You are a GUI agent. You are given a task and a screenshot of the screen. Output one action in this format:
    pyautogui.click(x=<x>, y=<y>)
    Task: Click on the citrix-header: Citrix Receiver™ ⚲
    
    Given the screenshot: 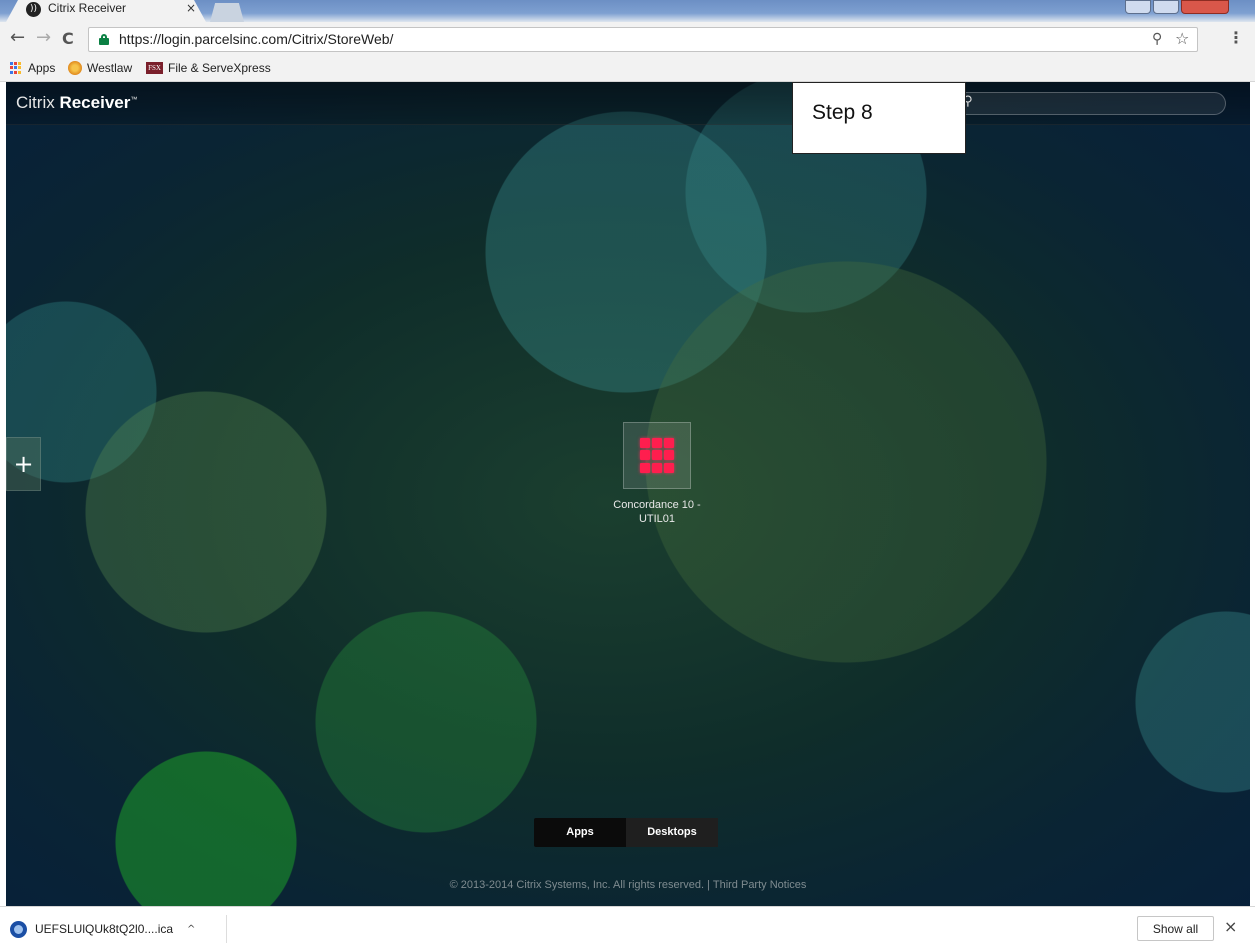 What is the action you would take?
    pyautogui.click(x=628, y=103)
    